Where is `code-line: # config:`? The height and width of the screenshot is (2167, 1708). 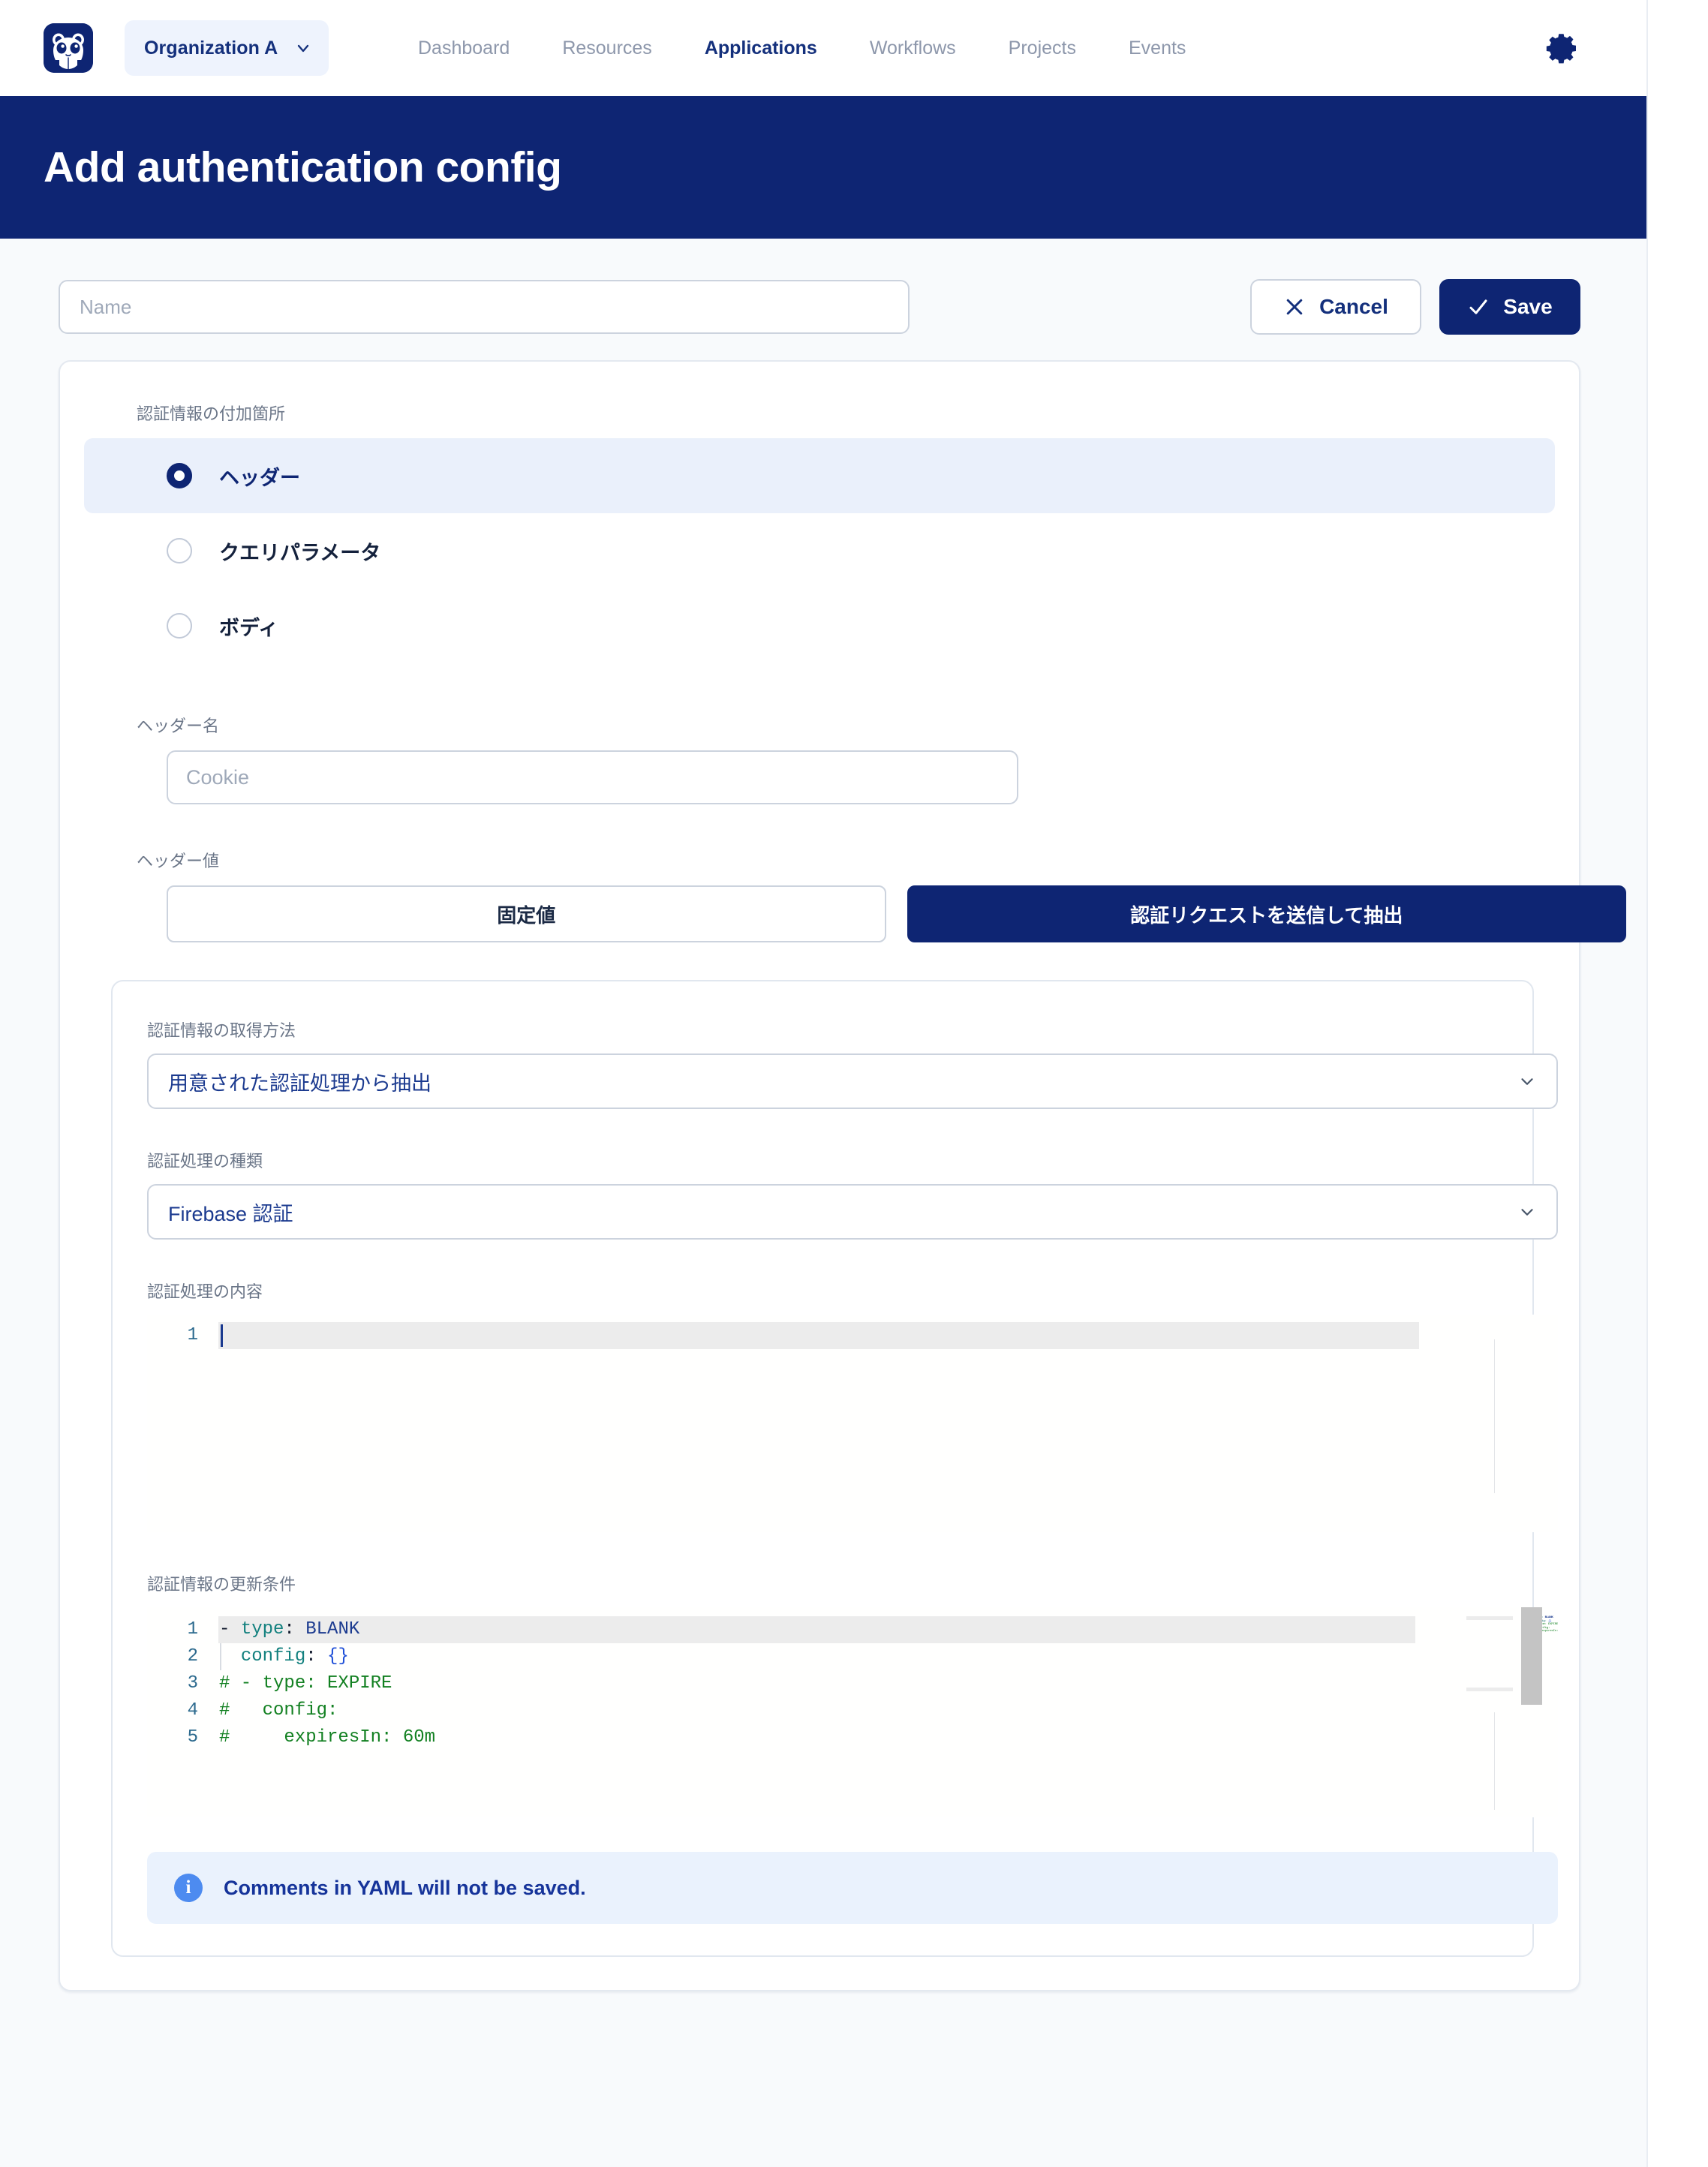 code-line: # config: is located at coordinates (278, 1710).